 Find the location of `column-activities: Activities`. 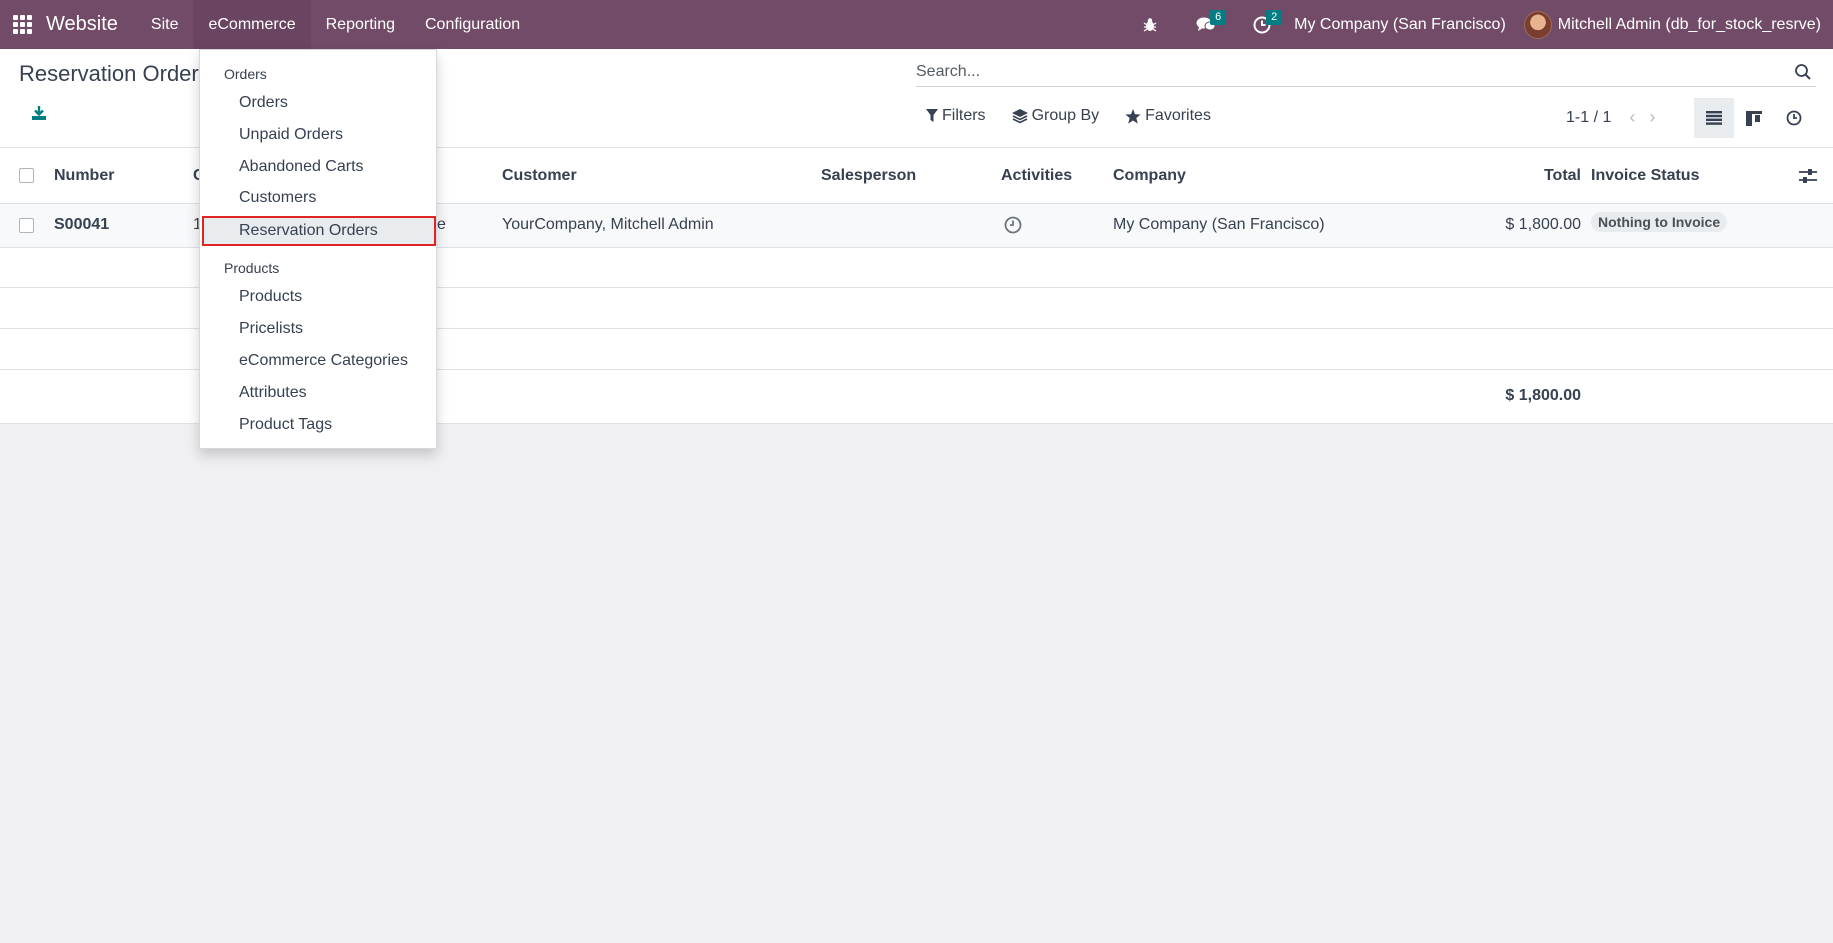

column-activities: Activities is located at coordinates (1036, 176).